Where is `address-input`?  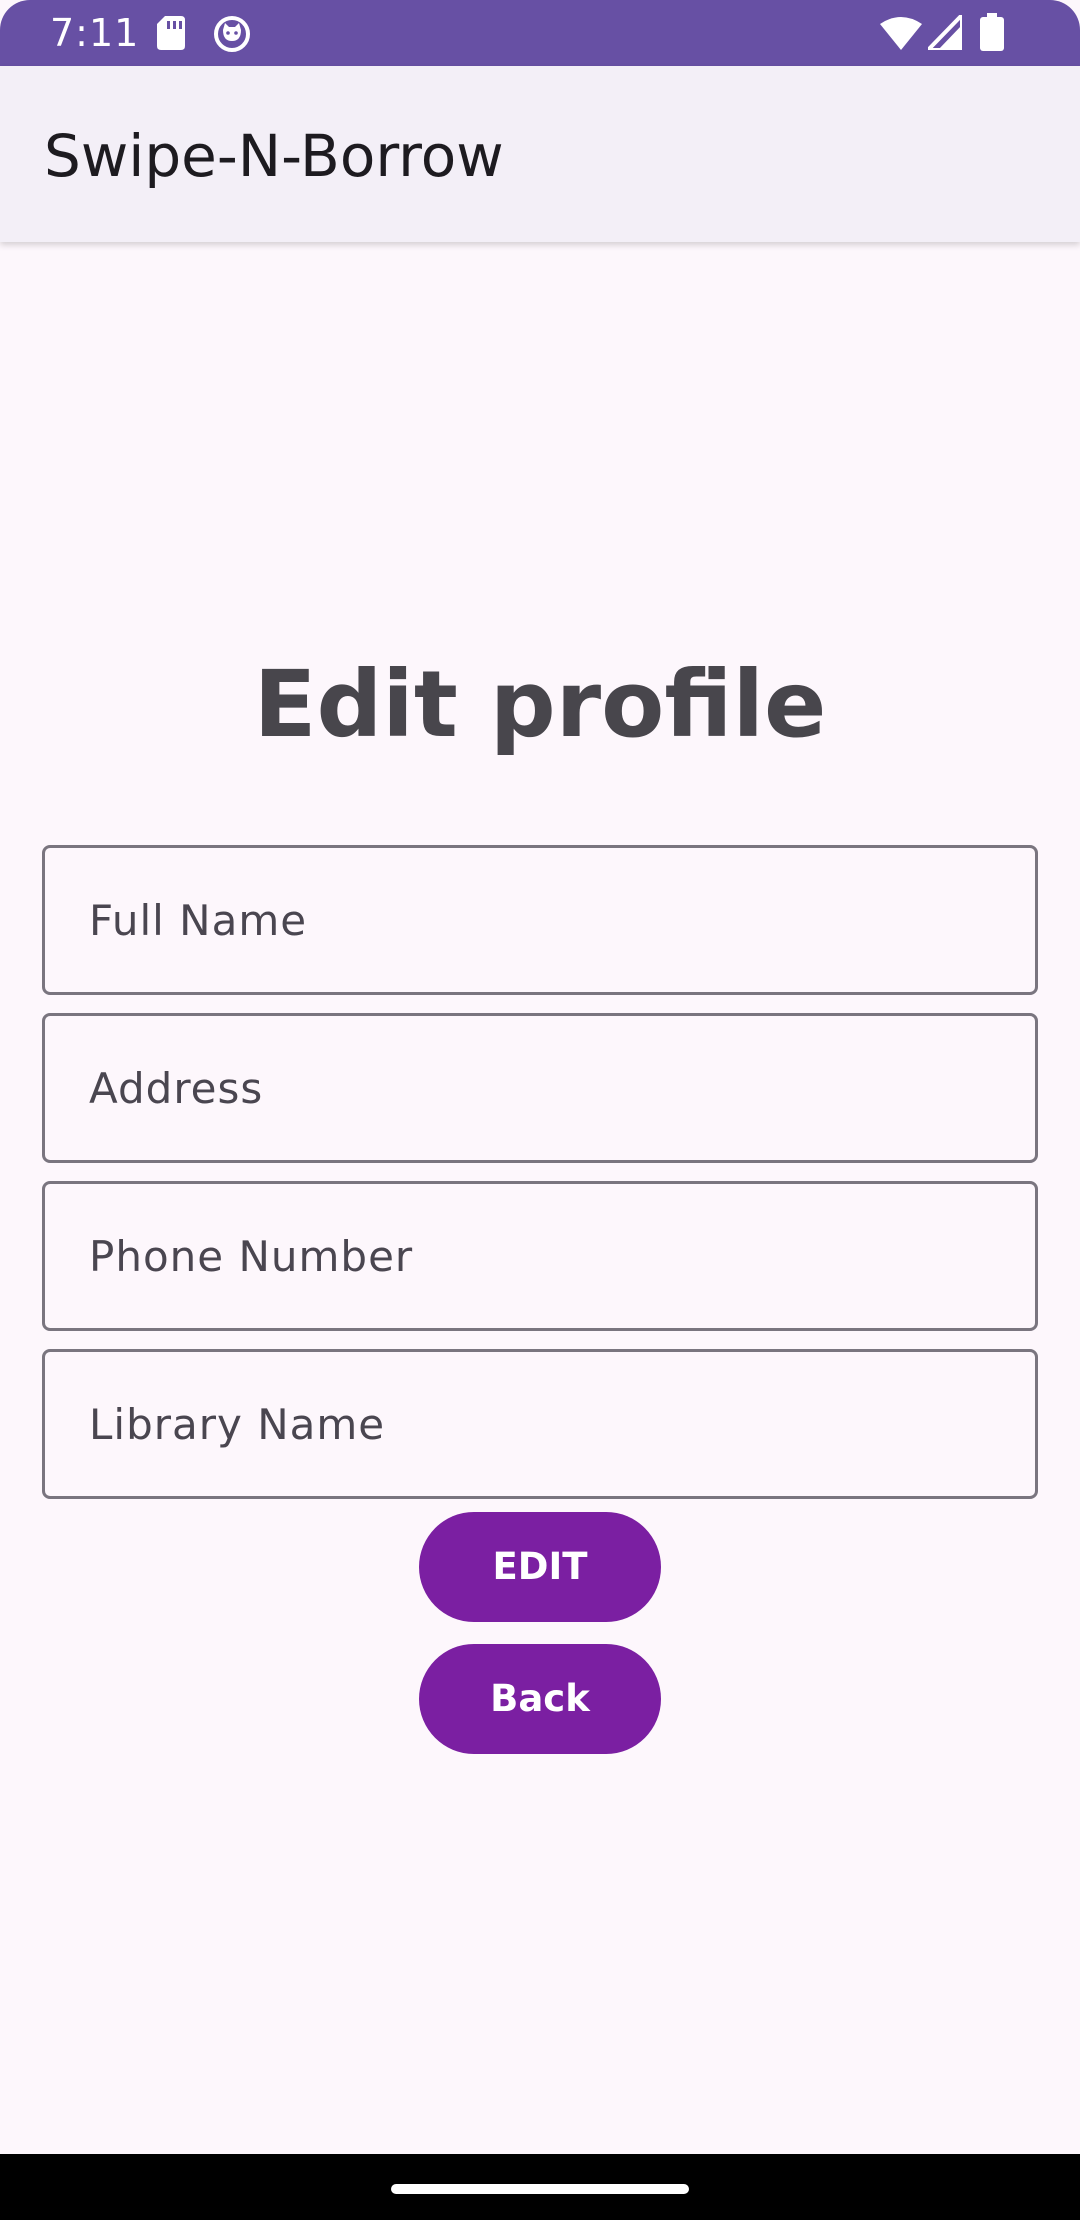
address-input is located at coordinates (540, 1088).